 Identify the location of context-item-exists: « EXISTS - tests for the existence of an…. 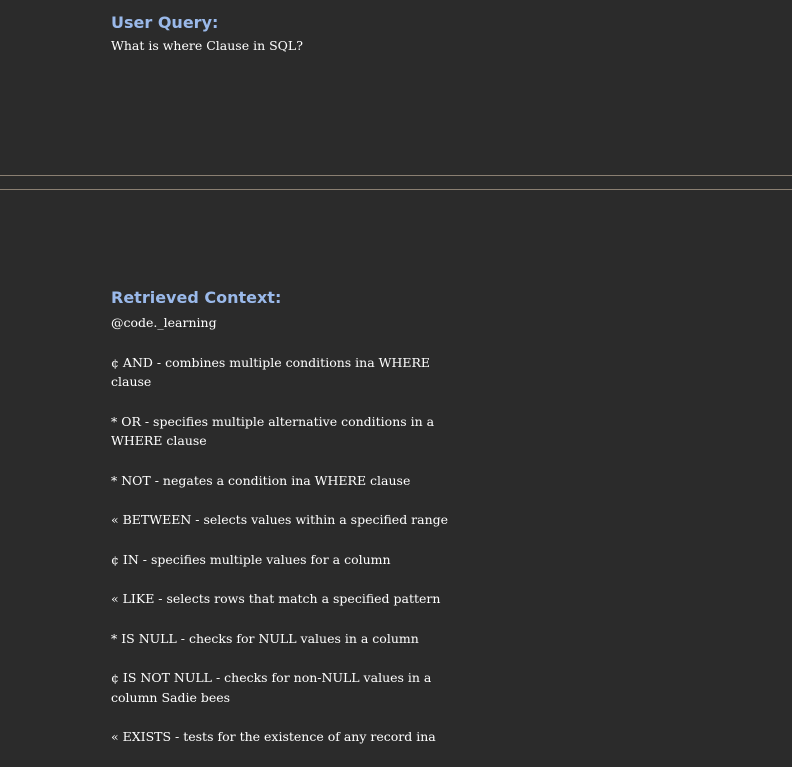
(273, 736).